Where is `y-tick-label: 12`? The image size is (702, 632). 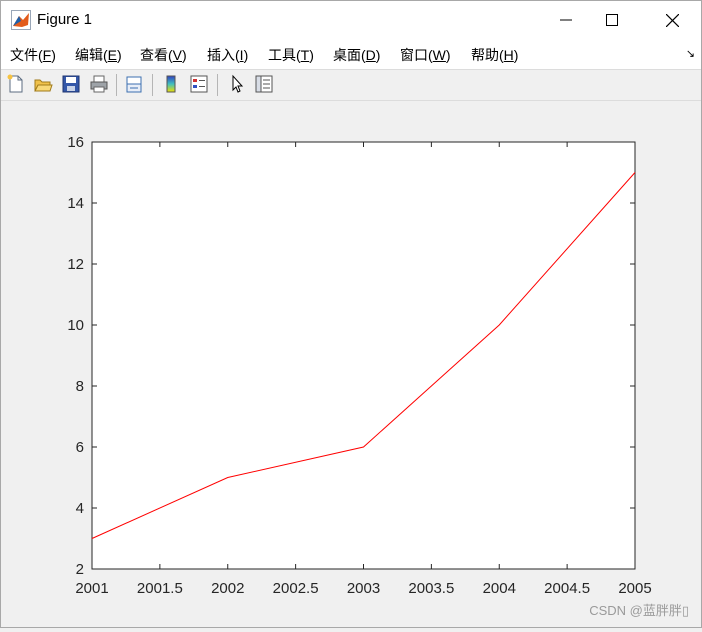
y-tick-label: 12 is located at coordinates (75, 264).